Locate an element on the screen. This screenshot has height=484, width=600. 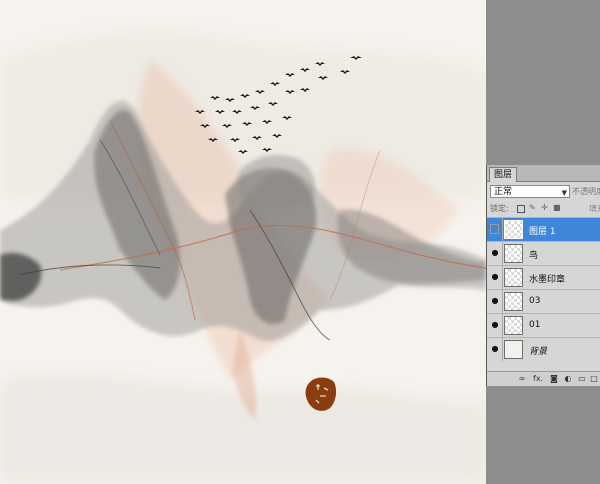
adjustment-icon: ◐ is located at coordinates (568, 379).